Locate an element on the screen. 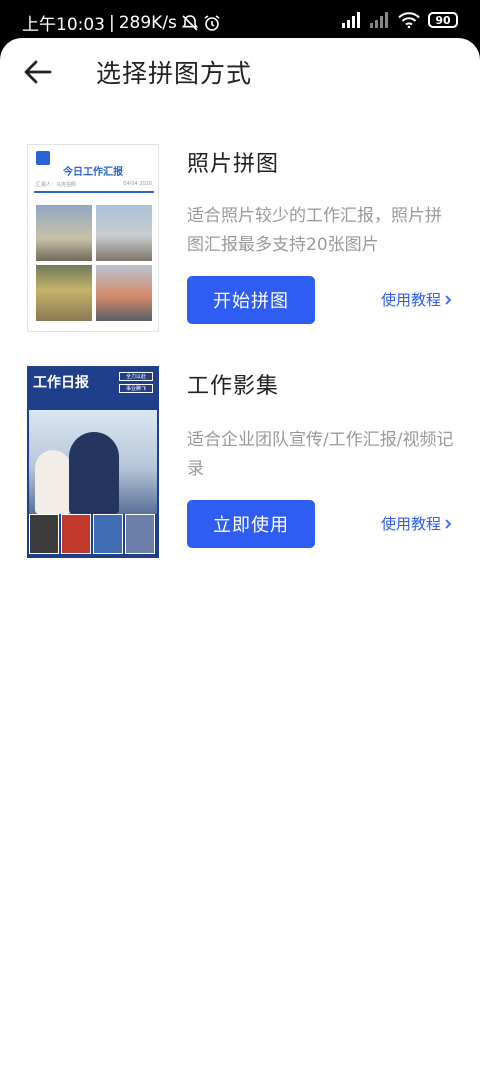 Image resolution: width=480 pixels, height=1067 pixels. work-album-thumbnail: 工作日报 全力以赴 事业腾飞 is located at coordinates (93, 462).